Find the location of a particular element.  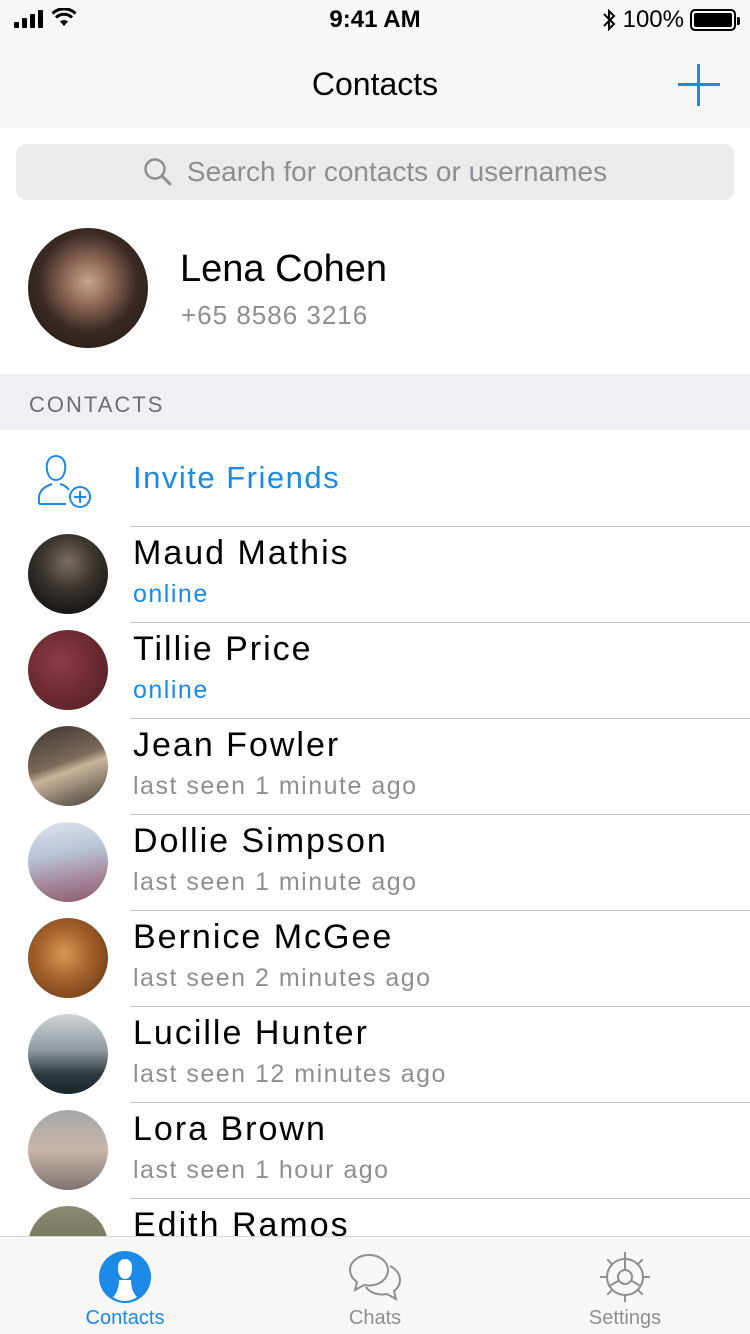

page-title: Contacts is located at coordinates (375, 84).